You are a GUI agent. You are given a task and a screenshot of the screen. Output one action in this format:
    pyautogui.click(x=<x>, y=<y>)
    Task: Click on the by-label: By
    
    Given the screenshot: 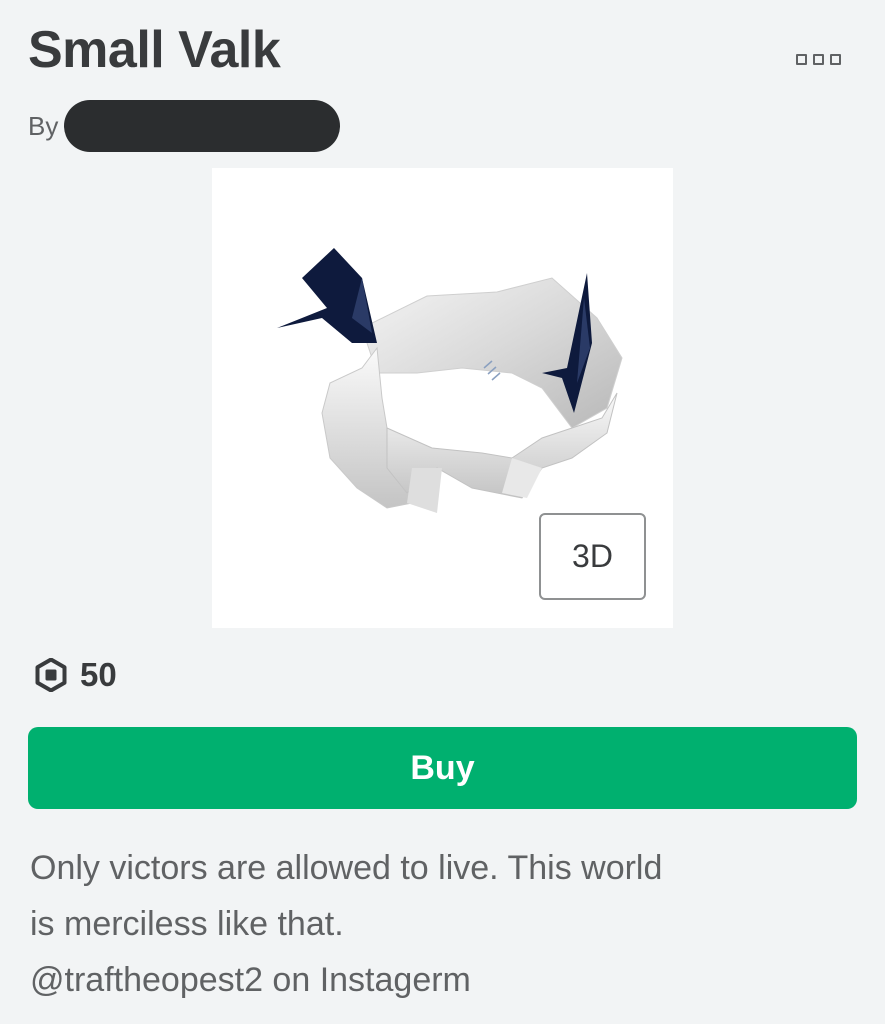 What is the action you would take?
    pyautogui.click(x=43, y=125)
    